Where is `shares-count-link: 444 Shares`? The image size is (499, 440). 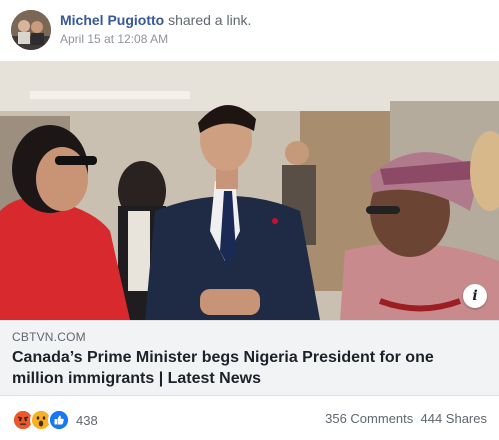
shares-count-link: 444 Shares is located at coordinates (454, 418).